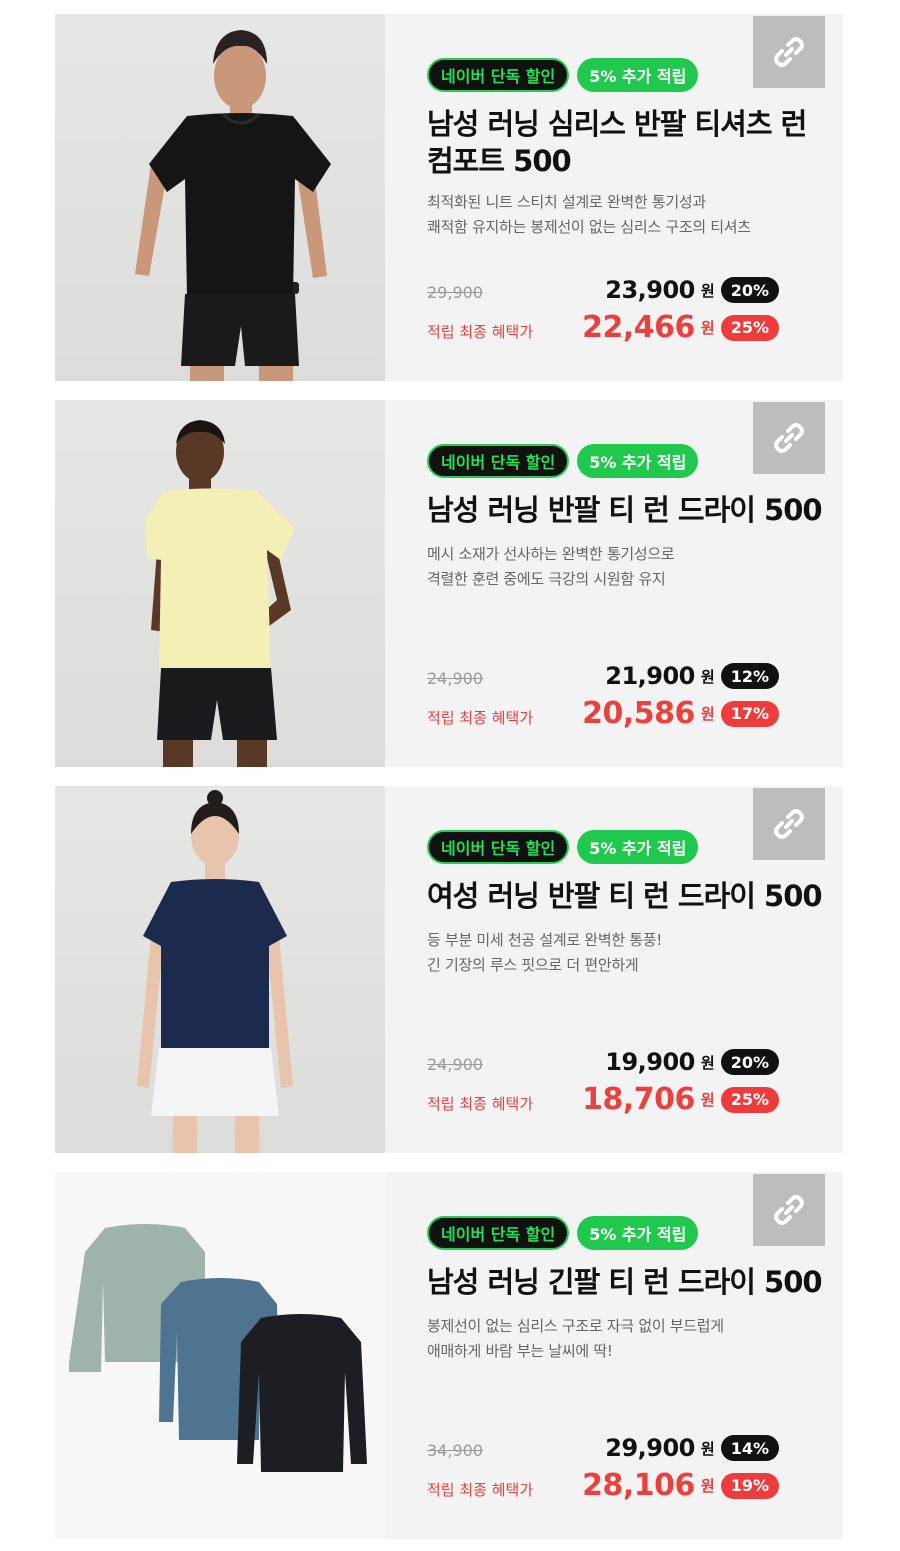 The height and width of the screenshot is (1551, 900). I want to click on final-discount-badge: 17%, so click(749, 713).